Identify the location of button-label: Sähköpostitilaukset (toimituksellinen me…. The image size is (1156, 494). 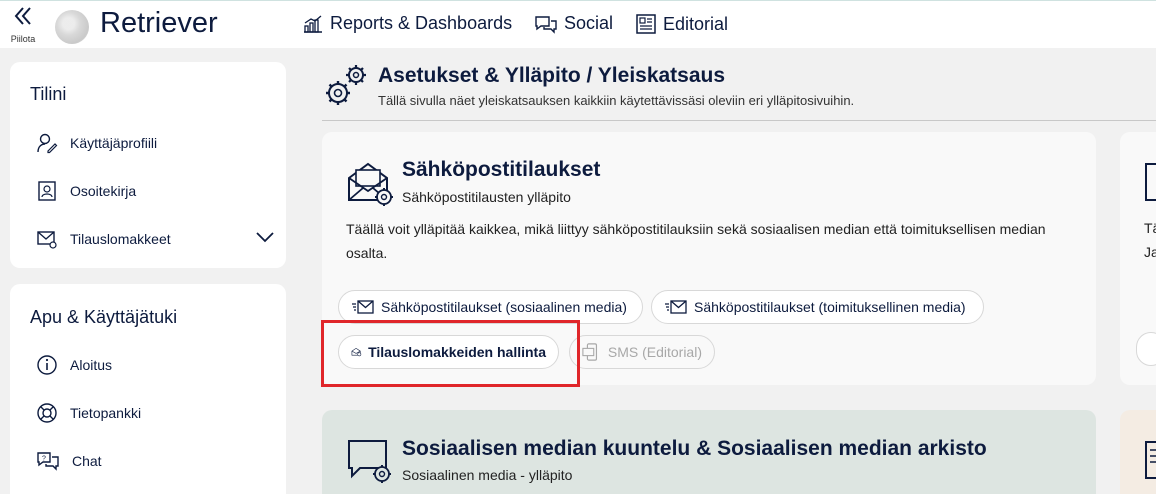
(830, 307).